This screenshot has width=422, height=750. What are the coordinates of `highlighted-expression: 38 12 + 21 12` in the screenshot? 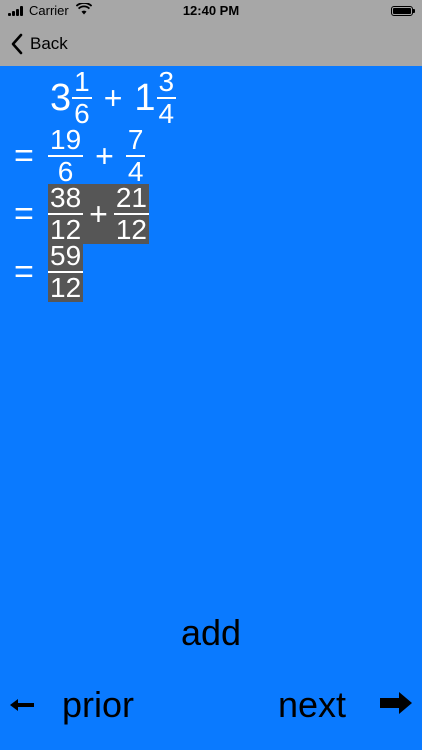 It's located at (98, 214).